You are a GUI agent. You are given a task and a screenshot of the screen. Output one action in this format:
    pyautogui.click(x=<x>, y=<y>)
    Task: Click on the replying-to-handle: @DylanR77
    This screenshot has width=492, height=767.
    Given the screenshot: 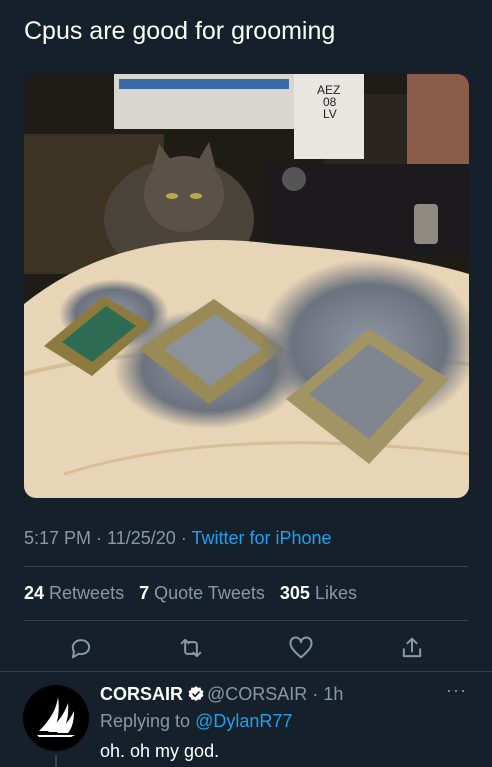 What is the action you would take?
    pyautogui.click(x=243, y=721)
    